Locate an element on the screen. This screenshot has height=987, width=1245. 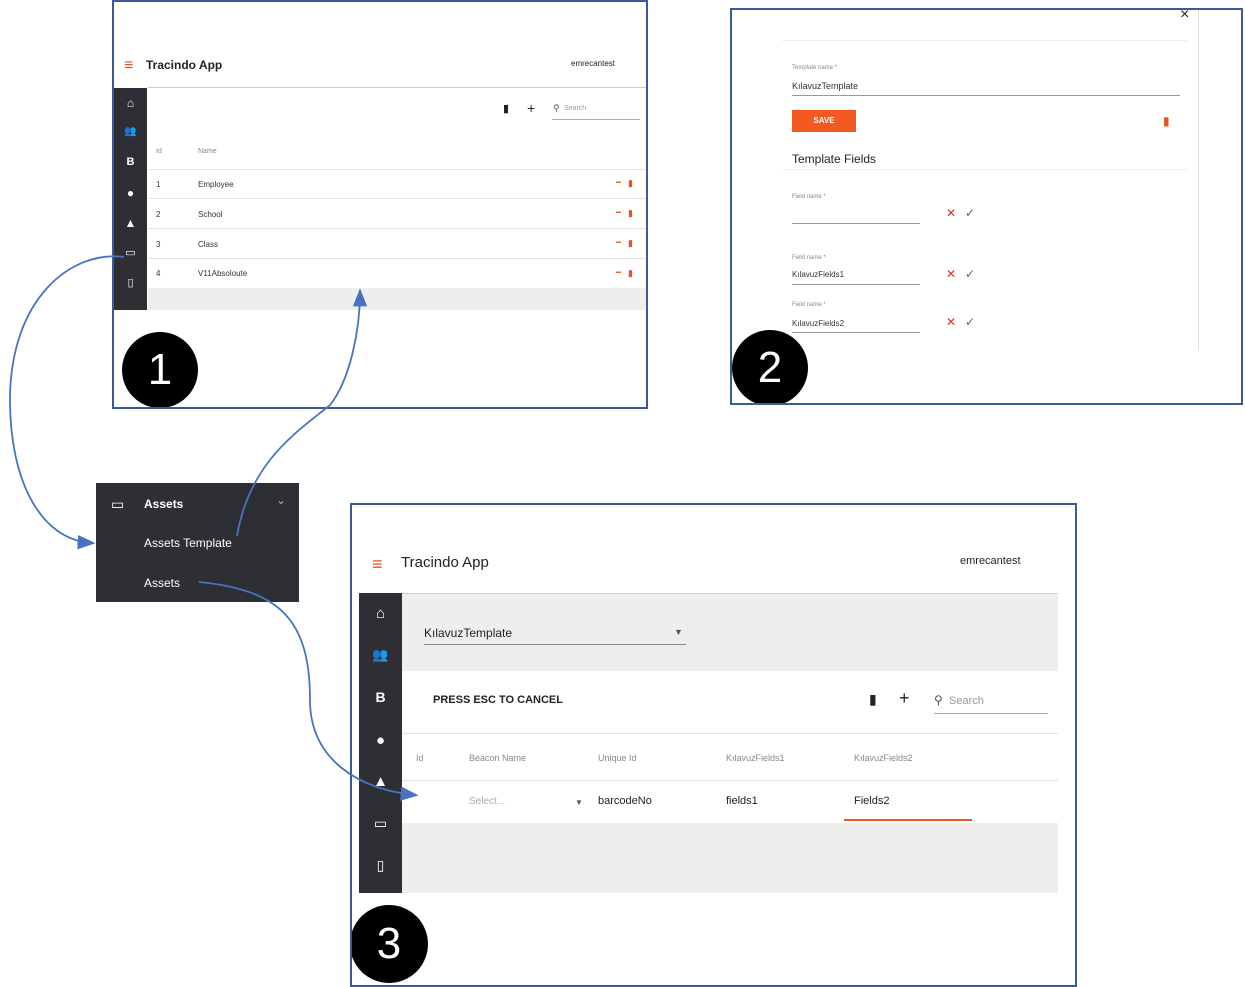
arrow-assets-to-panel3 is located at coordinates (308, 691).